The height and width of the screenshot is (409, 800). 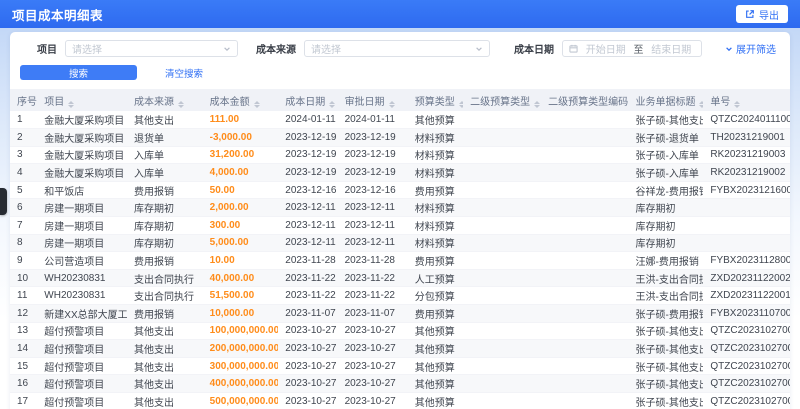 What do you see at coordinates (82, 296) in the screenshot?
I see `cell-project: WH20230831` at bounding box center [82, 296].